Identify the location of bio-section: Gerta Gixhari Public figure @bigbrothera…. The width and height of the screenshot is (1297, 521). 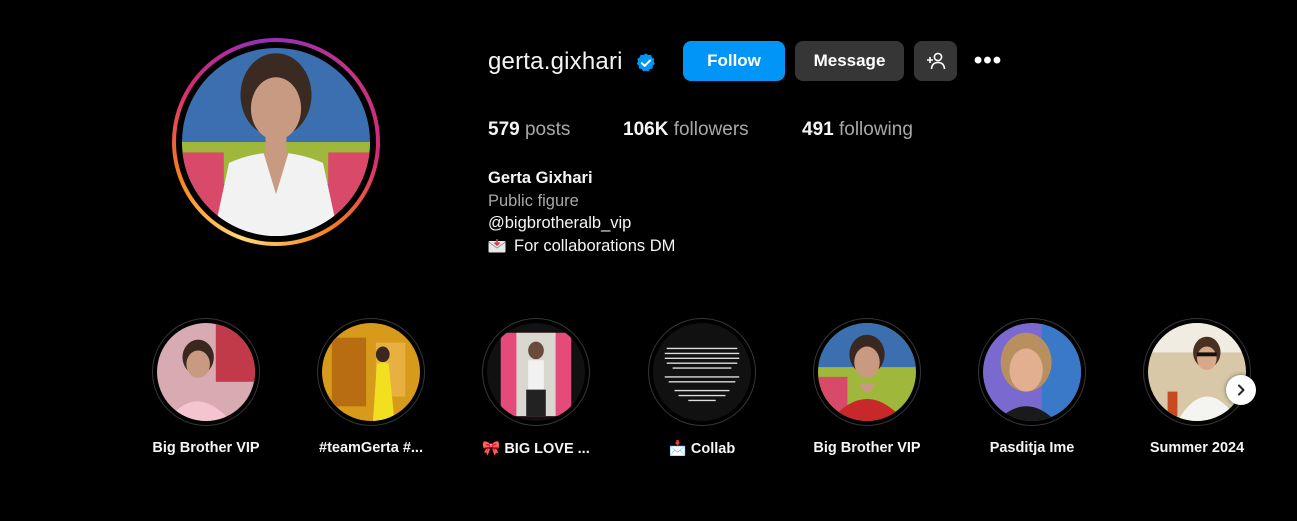
(581, 212).